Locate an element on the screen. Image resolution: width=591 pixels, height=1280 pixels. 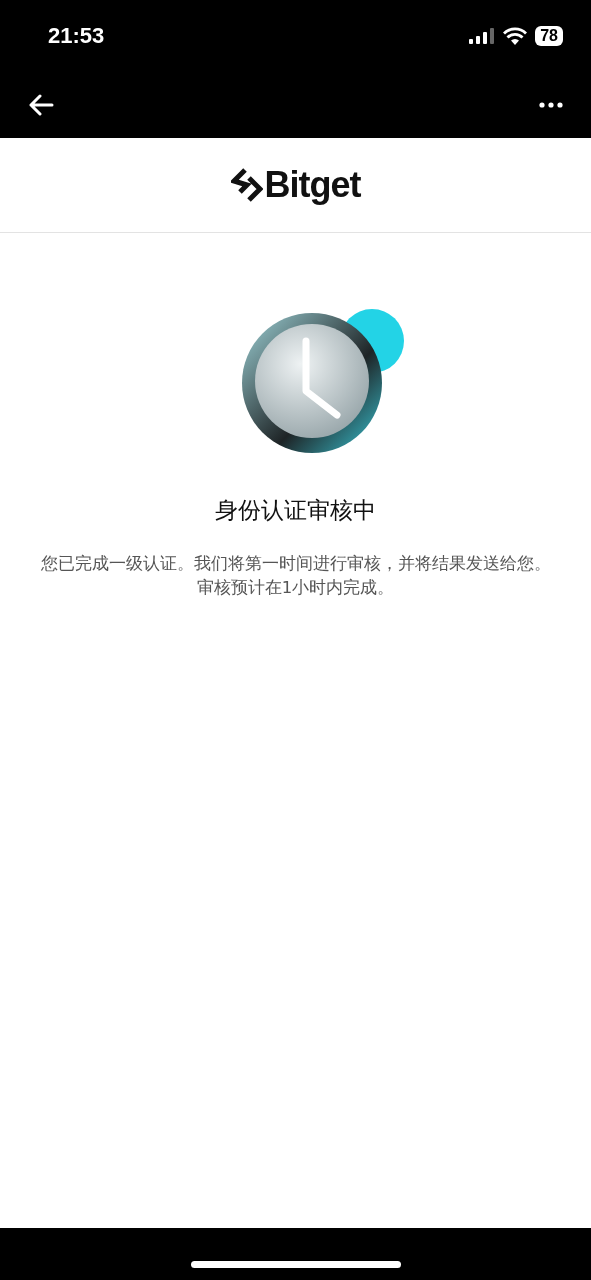
home-indicator is located at coordinates (295, 1264).